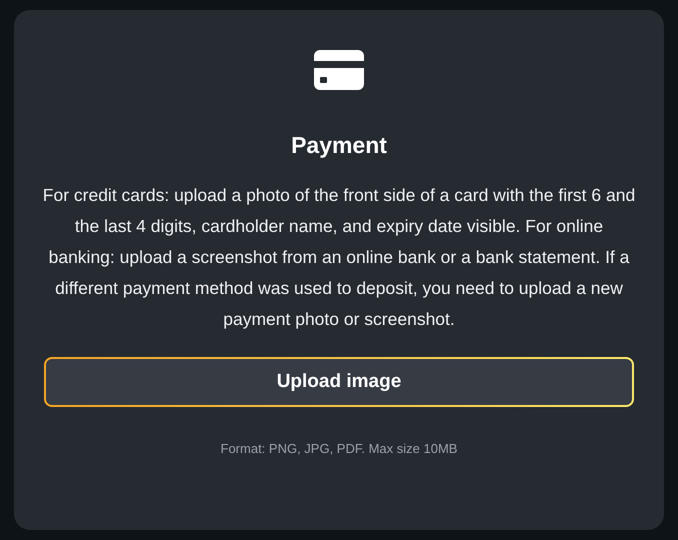 The width and height of the screenshot is (678, 540). I want to click on upload-image-button: Upload image, so click(339, 382).